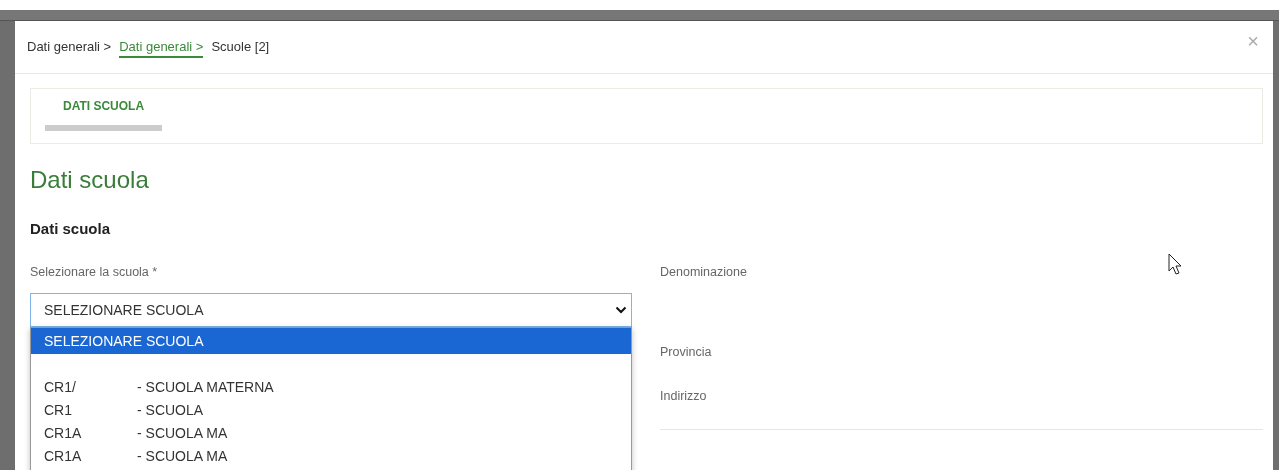 This screenshot has width=1279, height=470. Describe the element at coordinates (331, 409) in the screenshot. I see `dropdown-option: CR1 - SCUOLA` at that location.